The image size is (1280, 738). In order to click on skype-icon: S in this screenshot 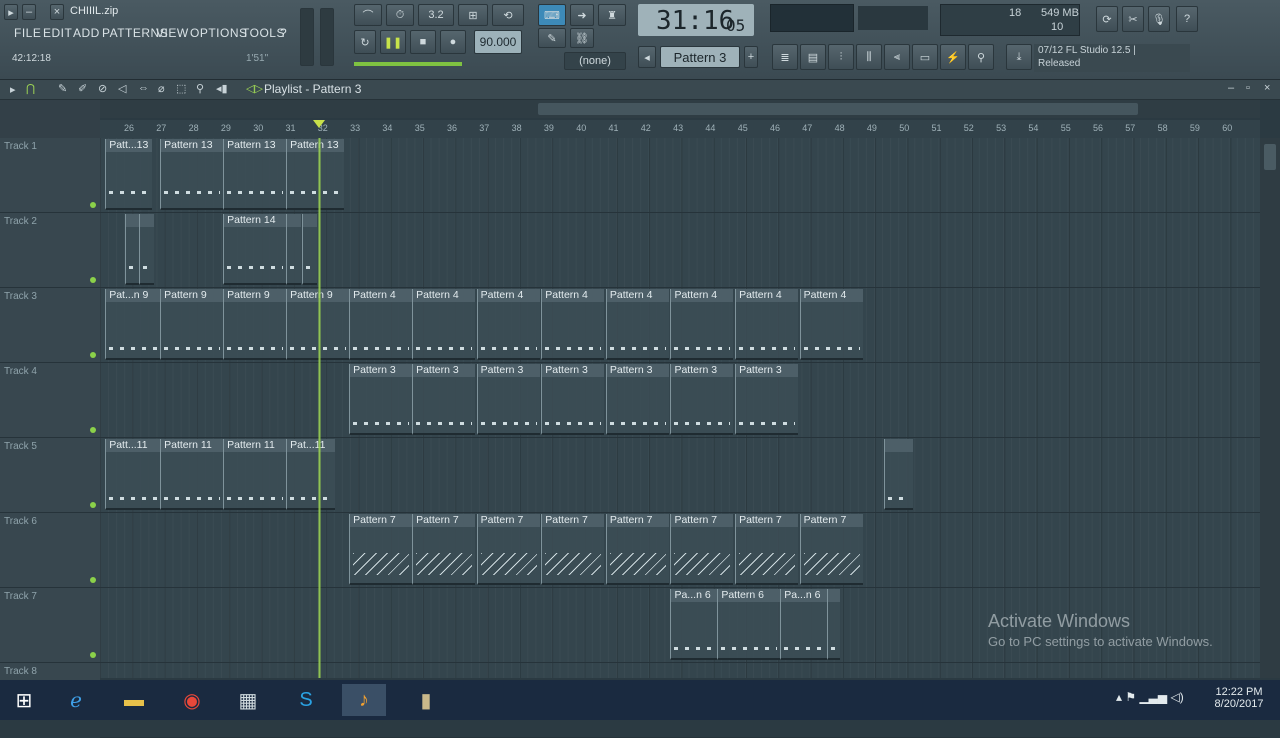, I will do `click(306, 700)`.